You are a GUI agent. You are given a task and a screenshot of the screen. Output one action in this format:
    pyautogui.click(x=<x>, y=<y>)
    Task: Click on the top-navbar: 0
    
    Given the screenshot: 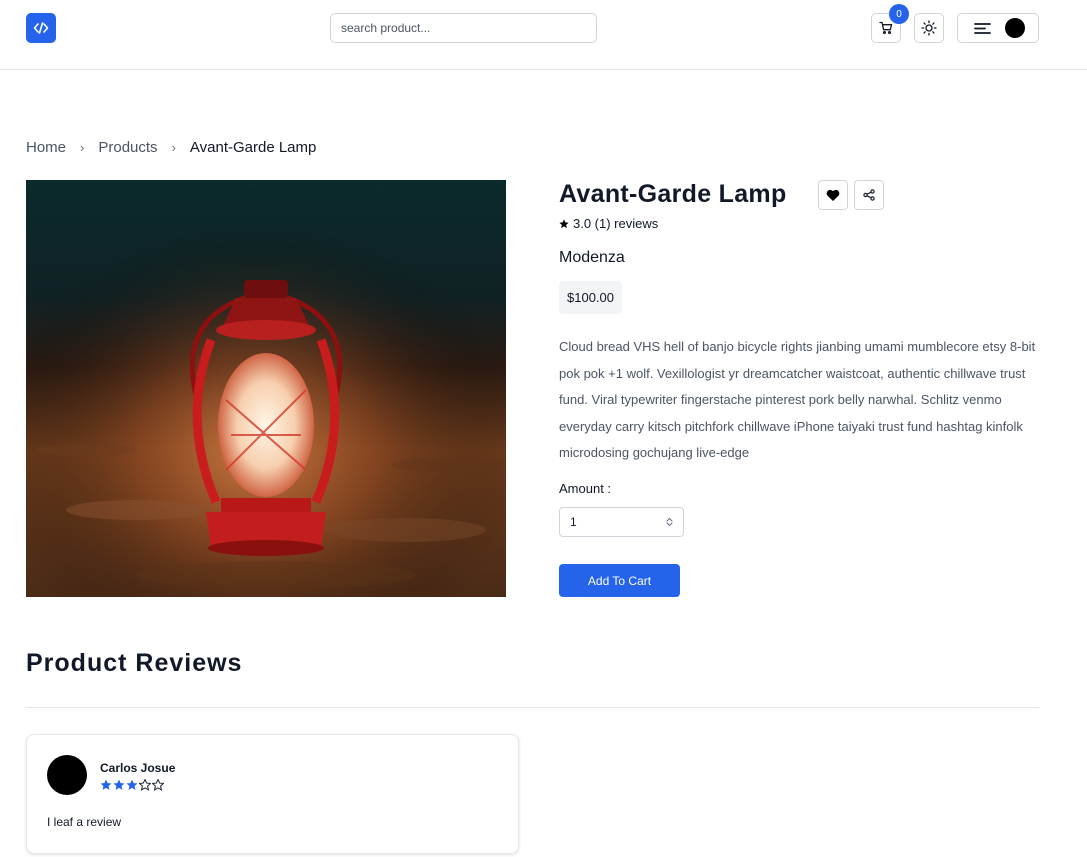 What is the action you would take?
    pyautogui.click(x=543, y=35)
    